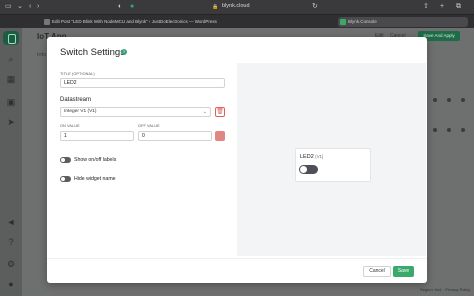 The image size is (474, 296). What do you see at coordinates (426, 7) in the screenshot?
I see `share-icon: ⇧` at bounding box center [426, 7].